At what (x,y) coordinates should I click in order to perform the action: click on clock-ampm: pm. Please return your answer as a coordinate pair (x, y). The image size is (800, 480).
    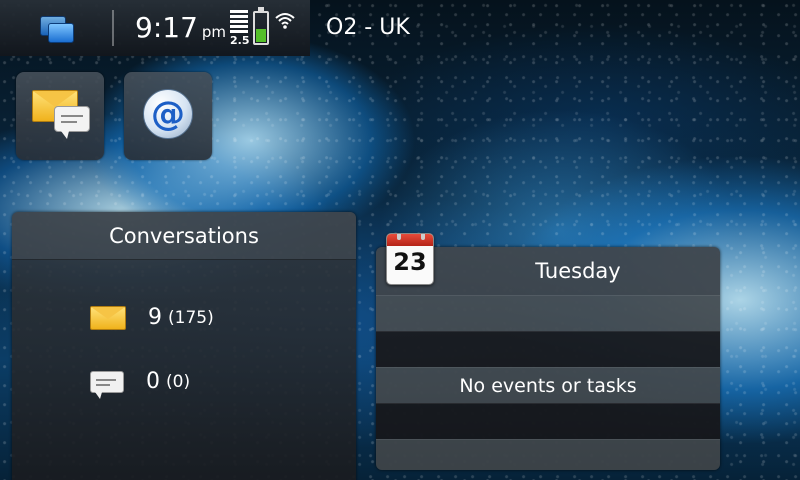
    Looking at the image, I should click on (214, 32).